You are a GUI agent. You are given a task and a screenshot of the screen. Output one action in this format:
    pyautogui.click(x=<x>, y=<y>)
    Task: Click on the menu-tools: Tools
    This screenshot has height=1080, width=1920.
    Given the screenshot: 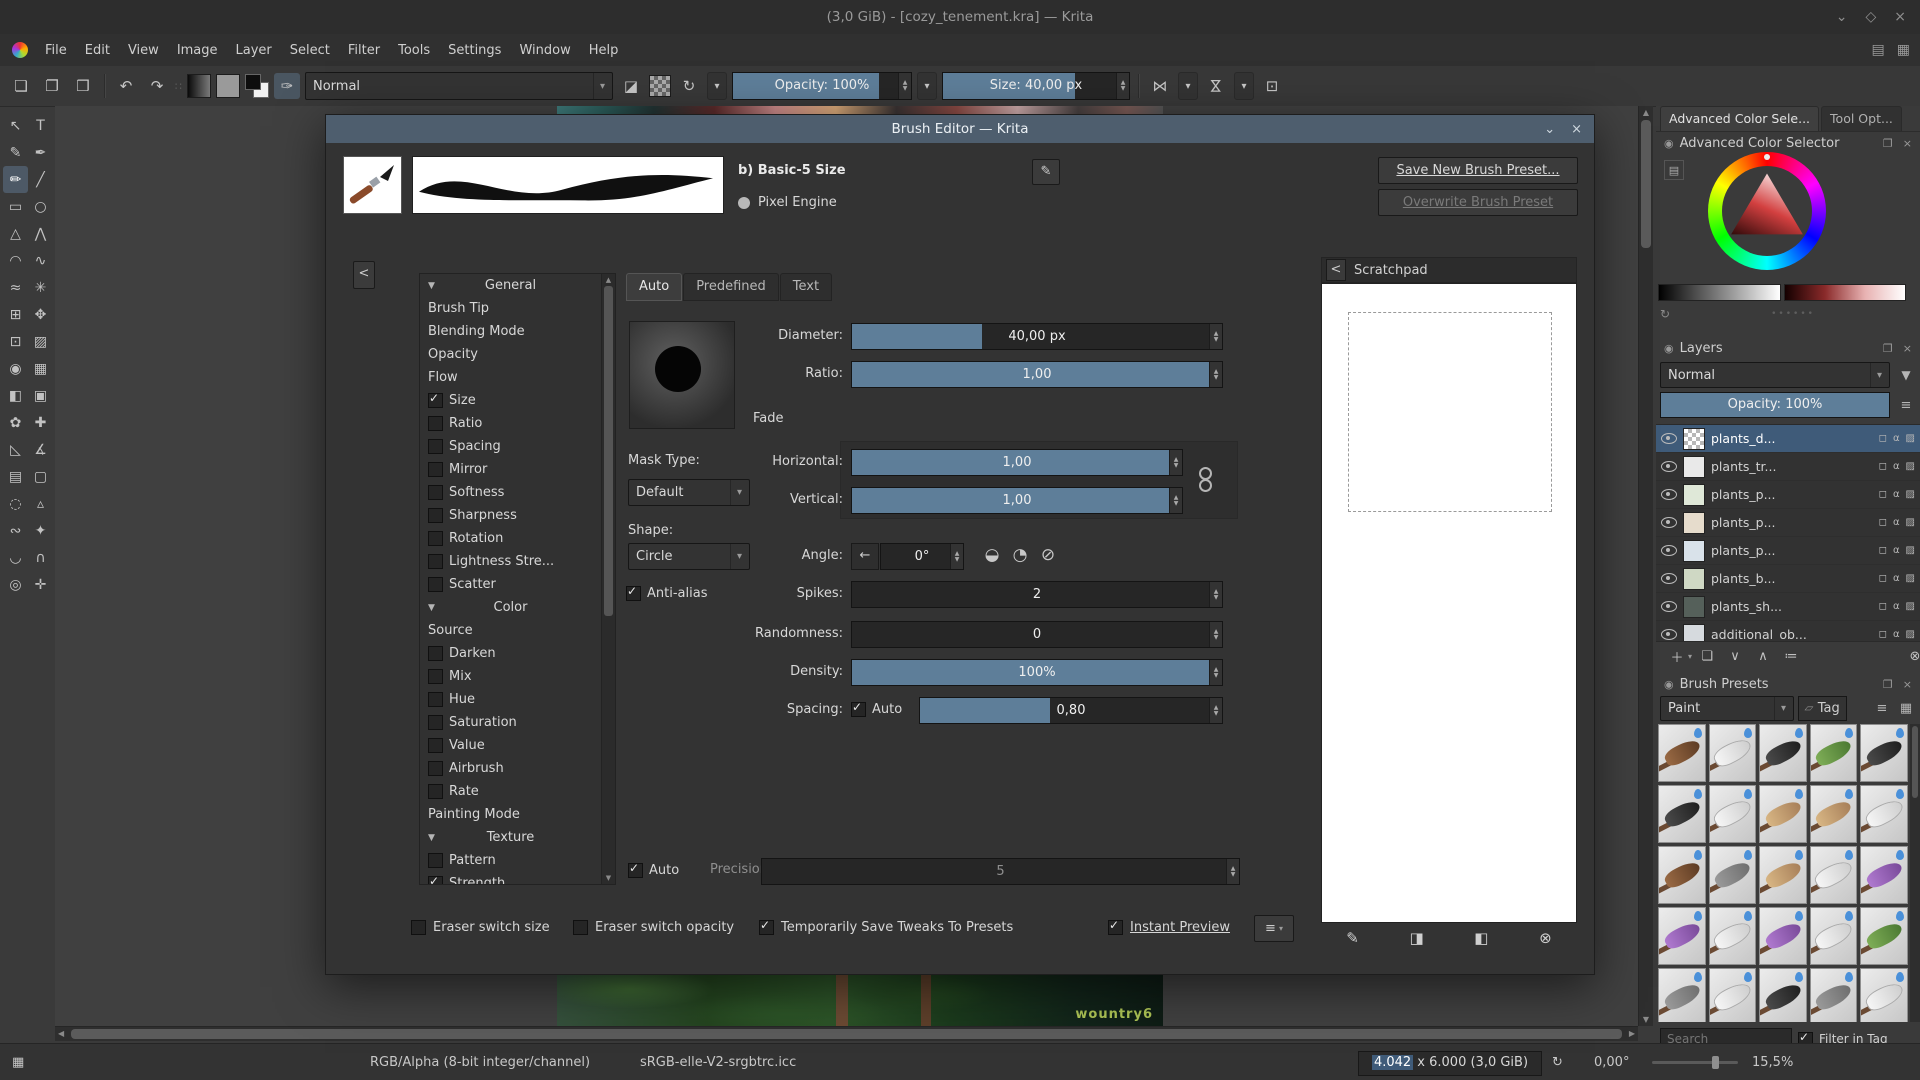 What is the action you would take?
    pyautogui.click(x=414, y=50)
    